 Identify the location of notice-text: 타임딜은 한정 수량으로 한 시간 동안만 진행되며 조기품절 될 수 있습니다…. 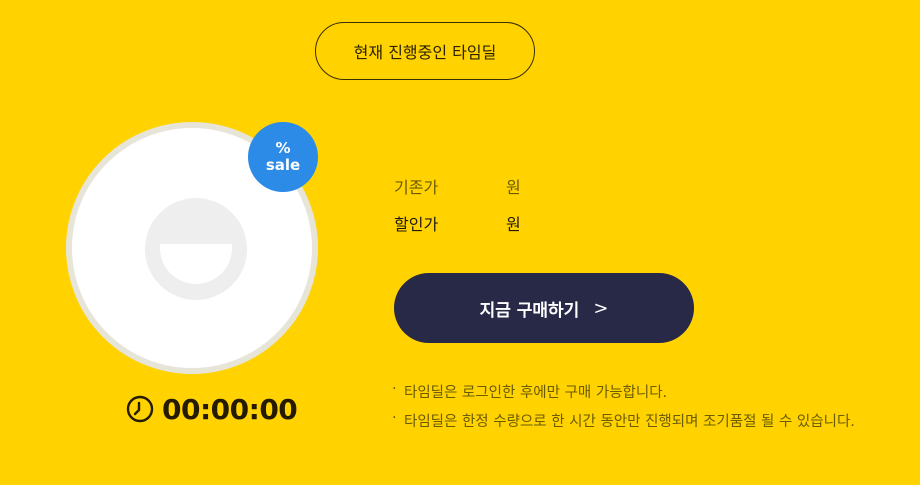
(629, 422).